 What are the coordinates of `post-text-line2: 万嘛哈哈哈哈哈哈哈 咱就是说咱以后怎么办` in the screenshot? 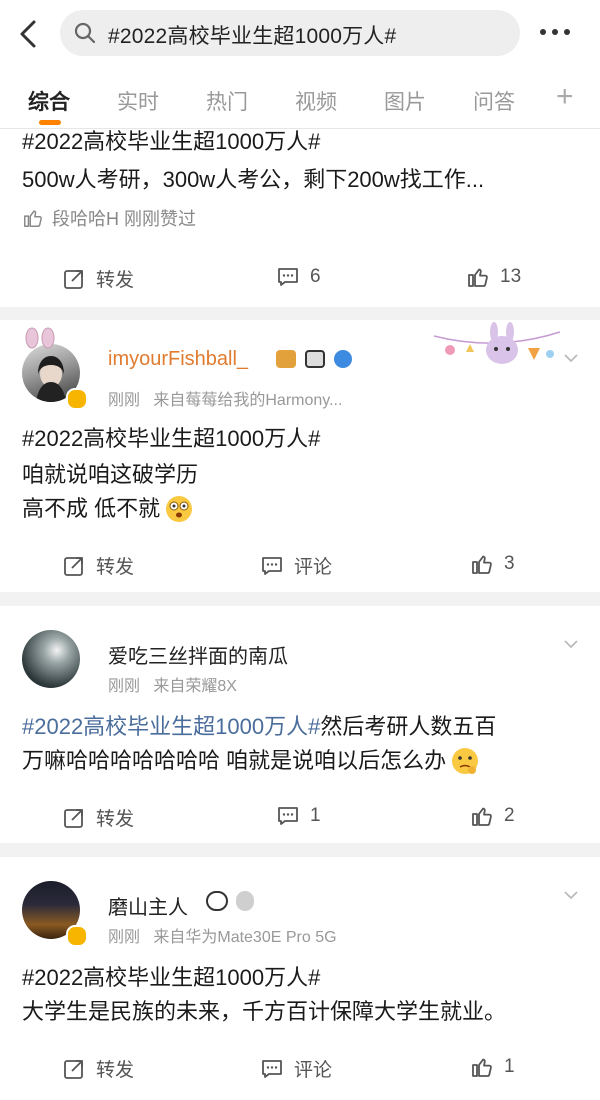 It's located at (251, 761).